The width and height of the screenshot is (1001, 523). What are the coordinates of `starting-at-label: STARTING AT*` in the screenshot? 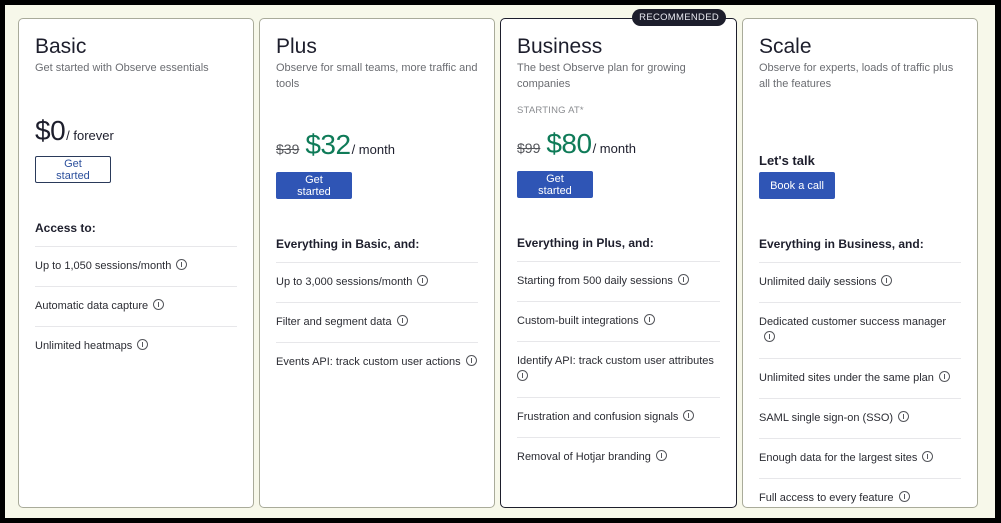 It's located at (550, 110).